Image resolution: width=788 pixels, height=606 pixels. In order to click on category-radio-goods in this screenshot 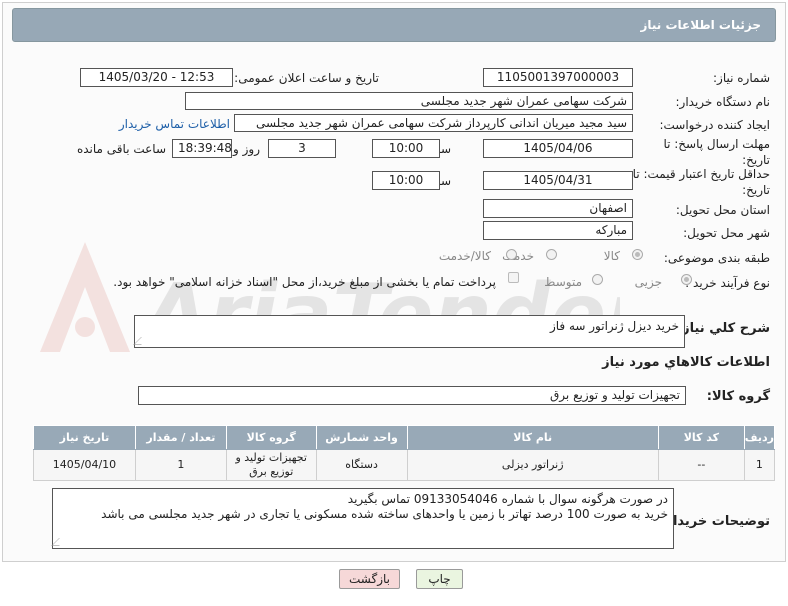, I will do `click(637, 254)`.